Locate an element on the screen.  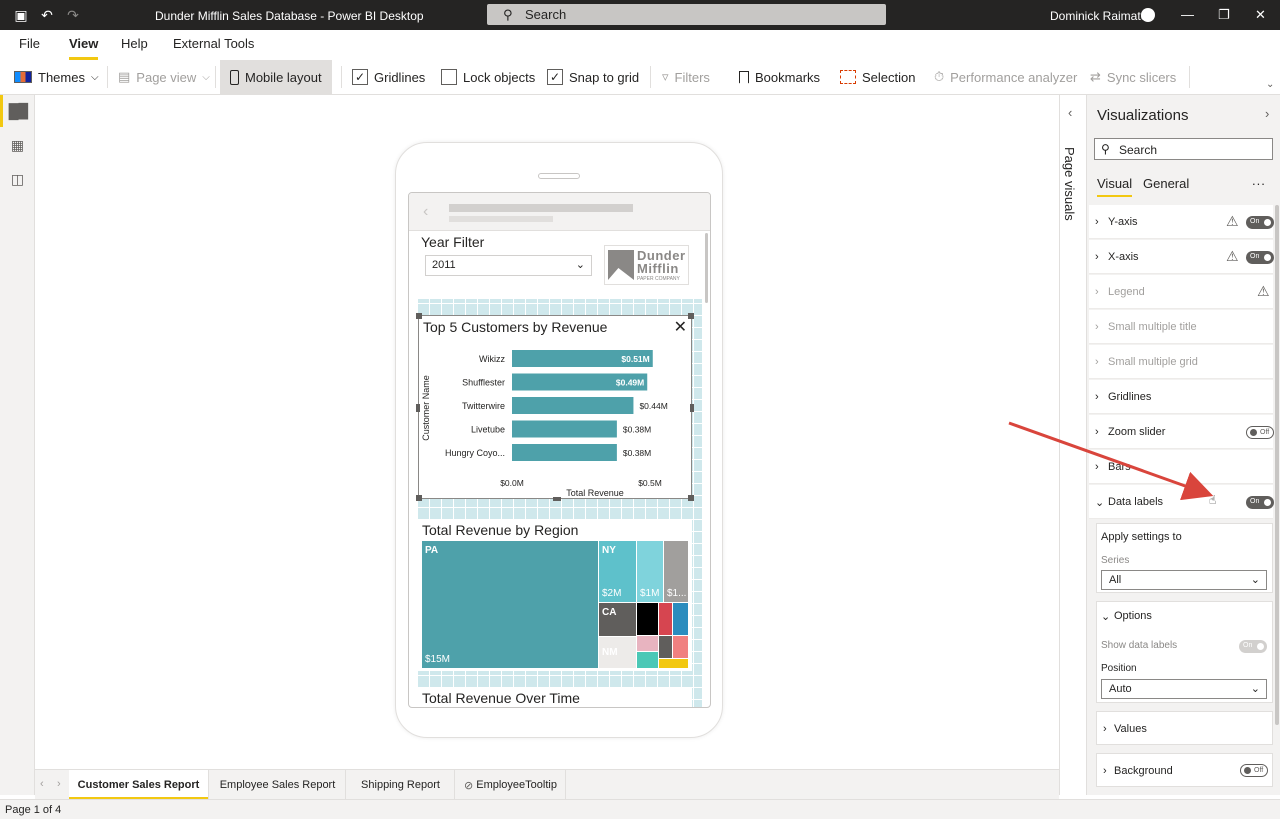
section-zoom-slider: › Zoom slider Off is located at coordinates (1181, 432).